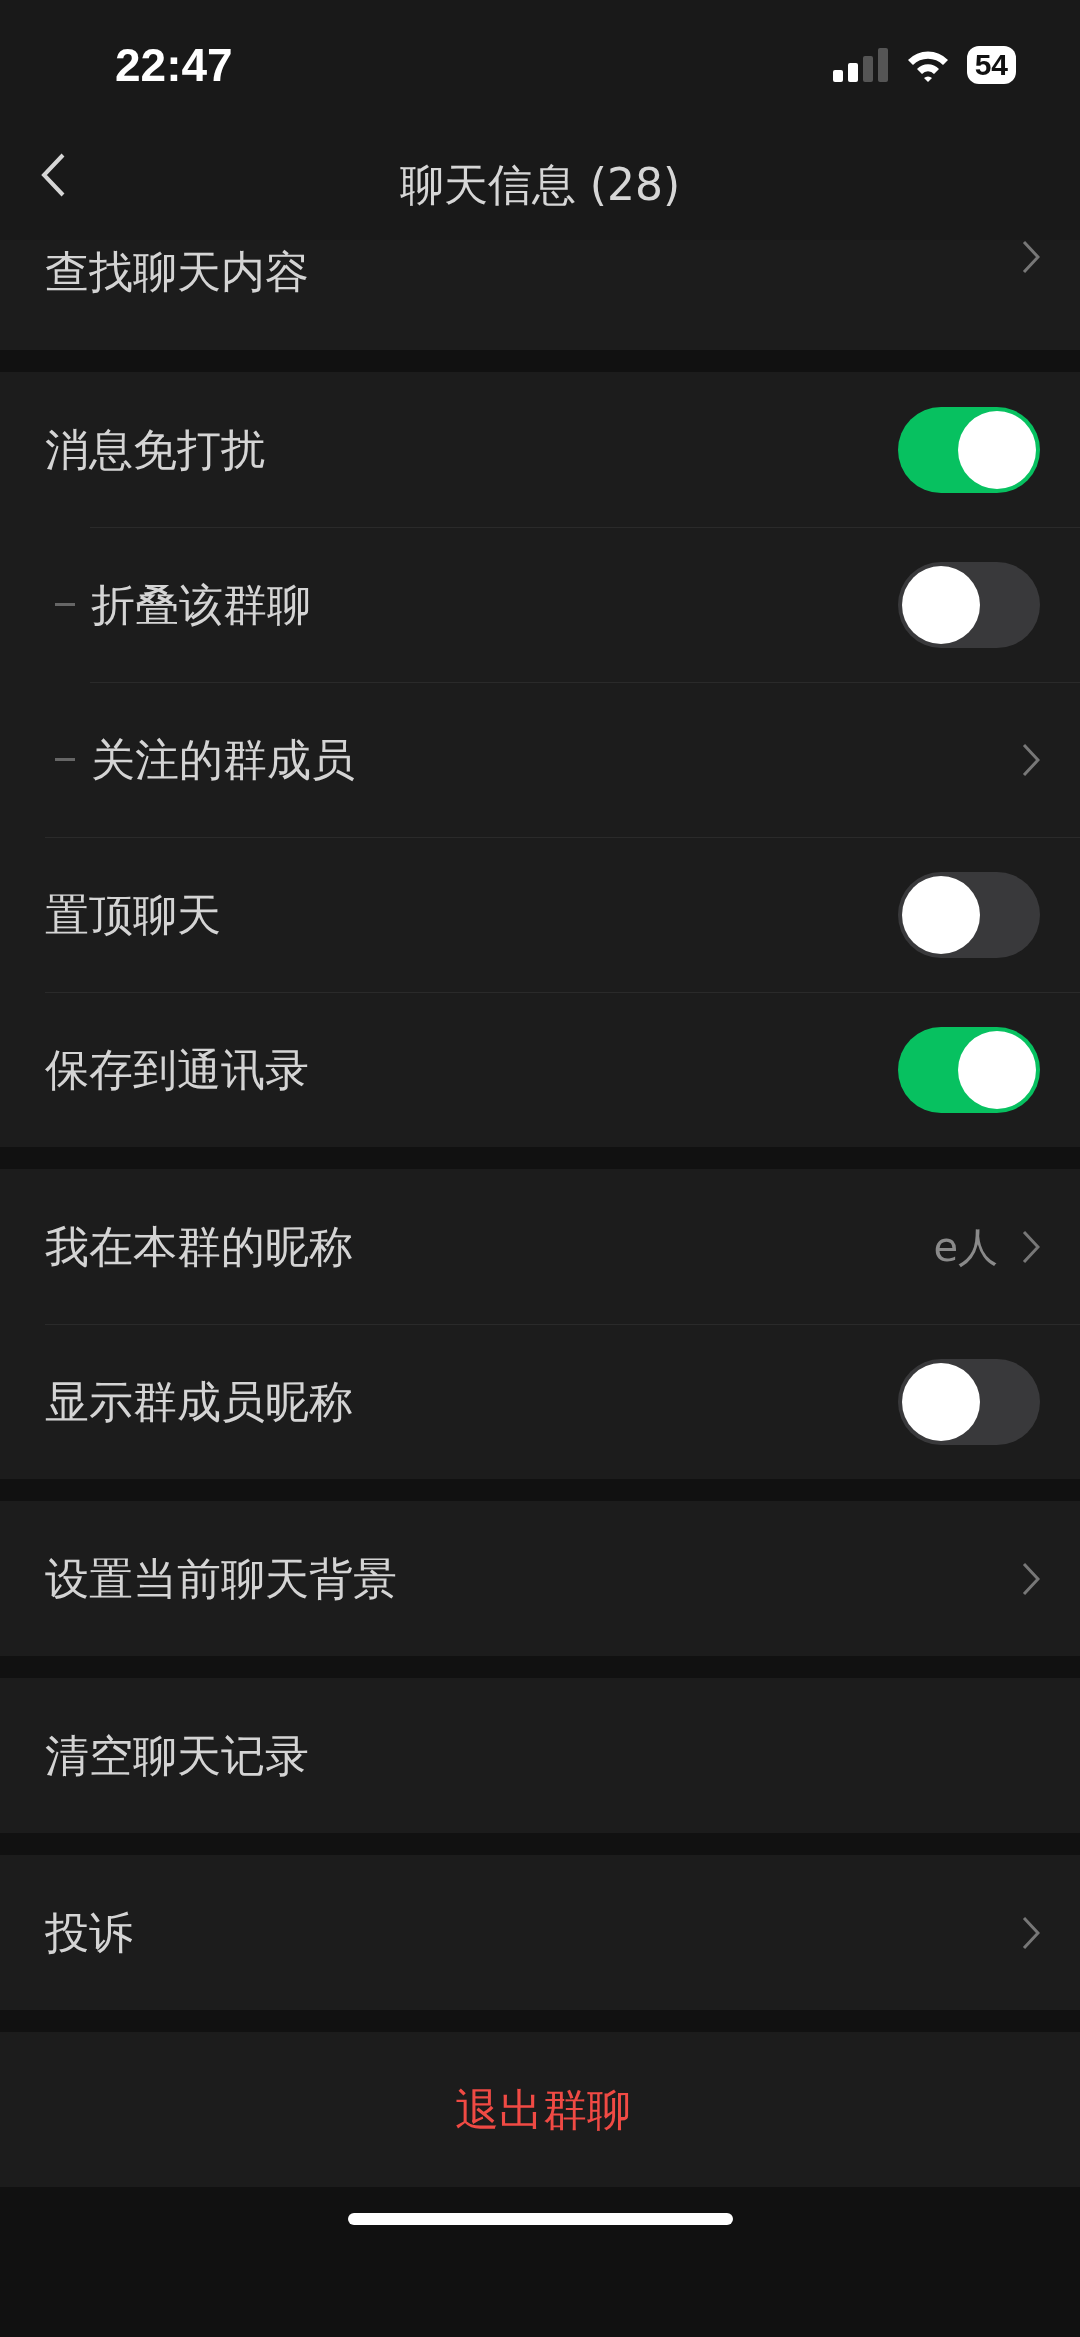  What do you see at coordinates (201, 604) in the screenshot?
I see `row-label: 折叠该群聊` at bounding box center [201, 604].